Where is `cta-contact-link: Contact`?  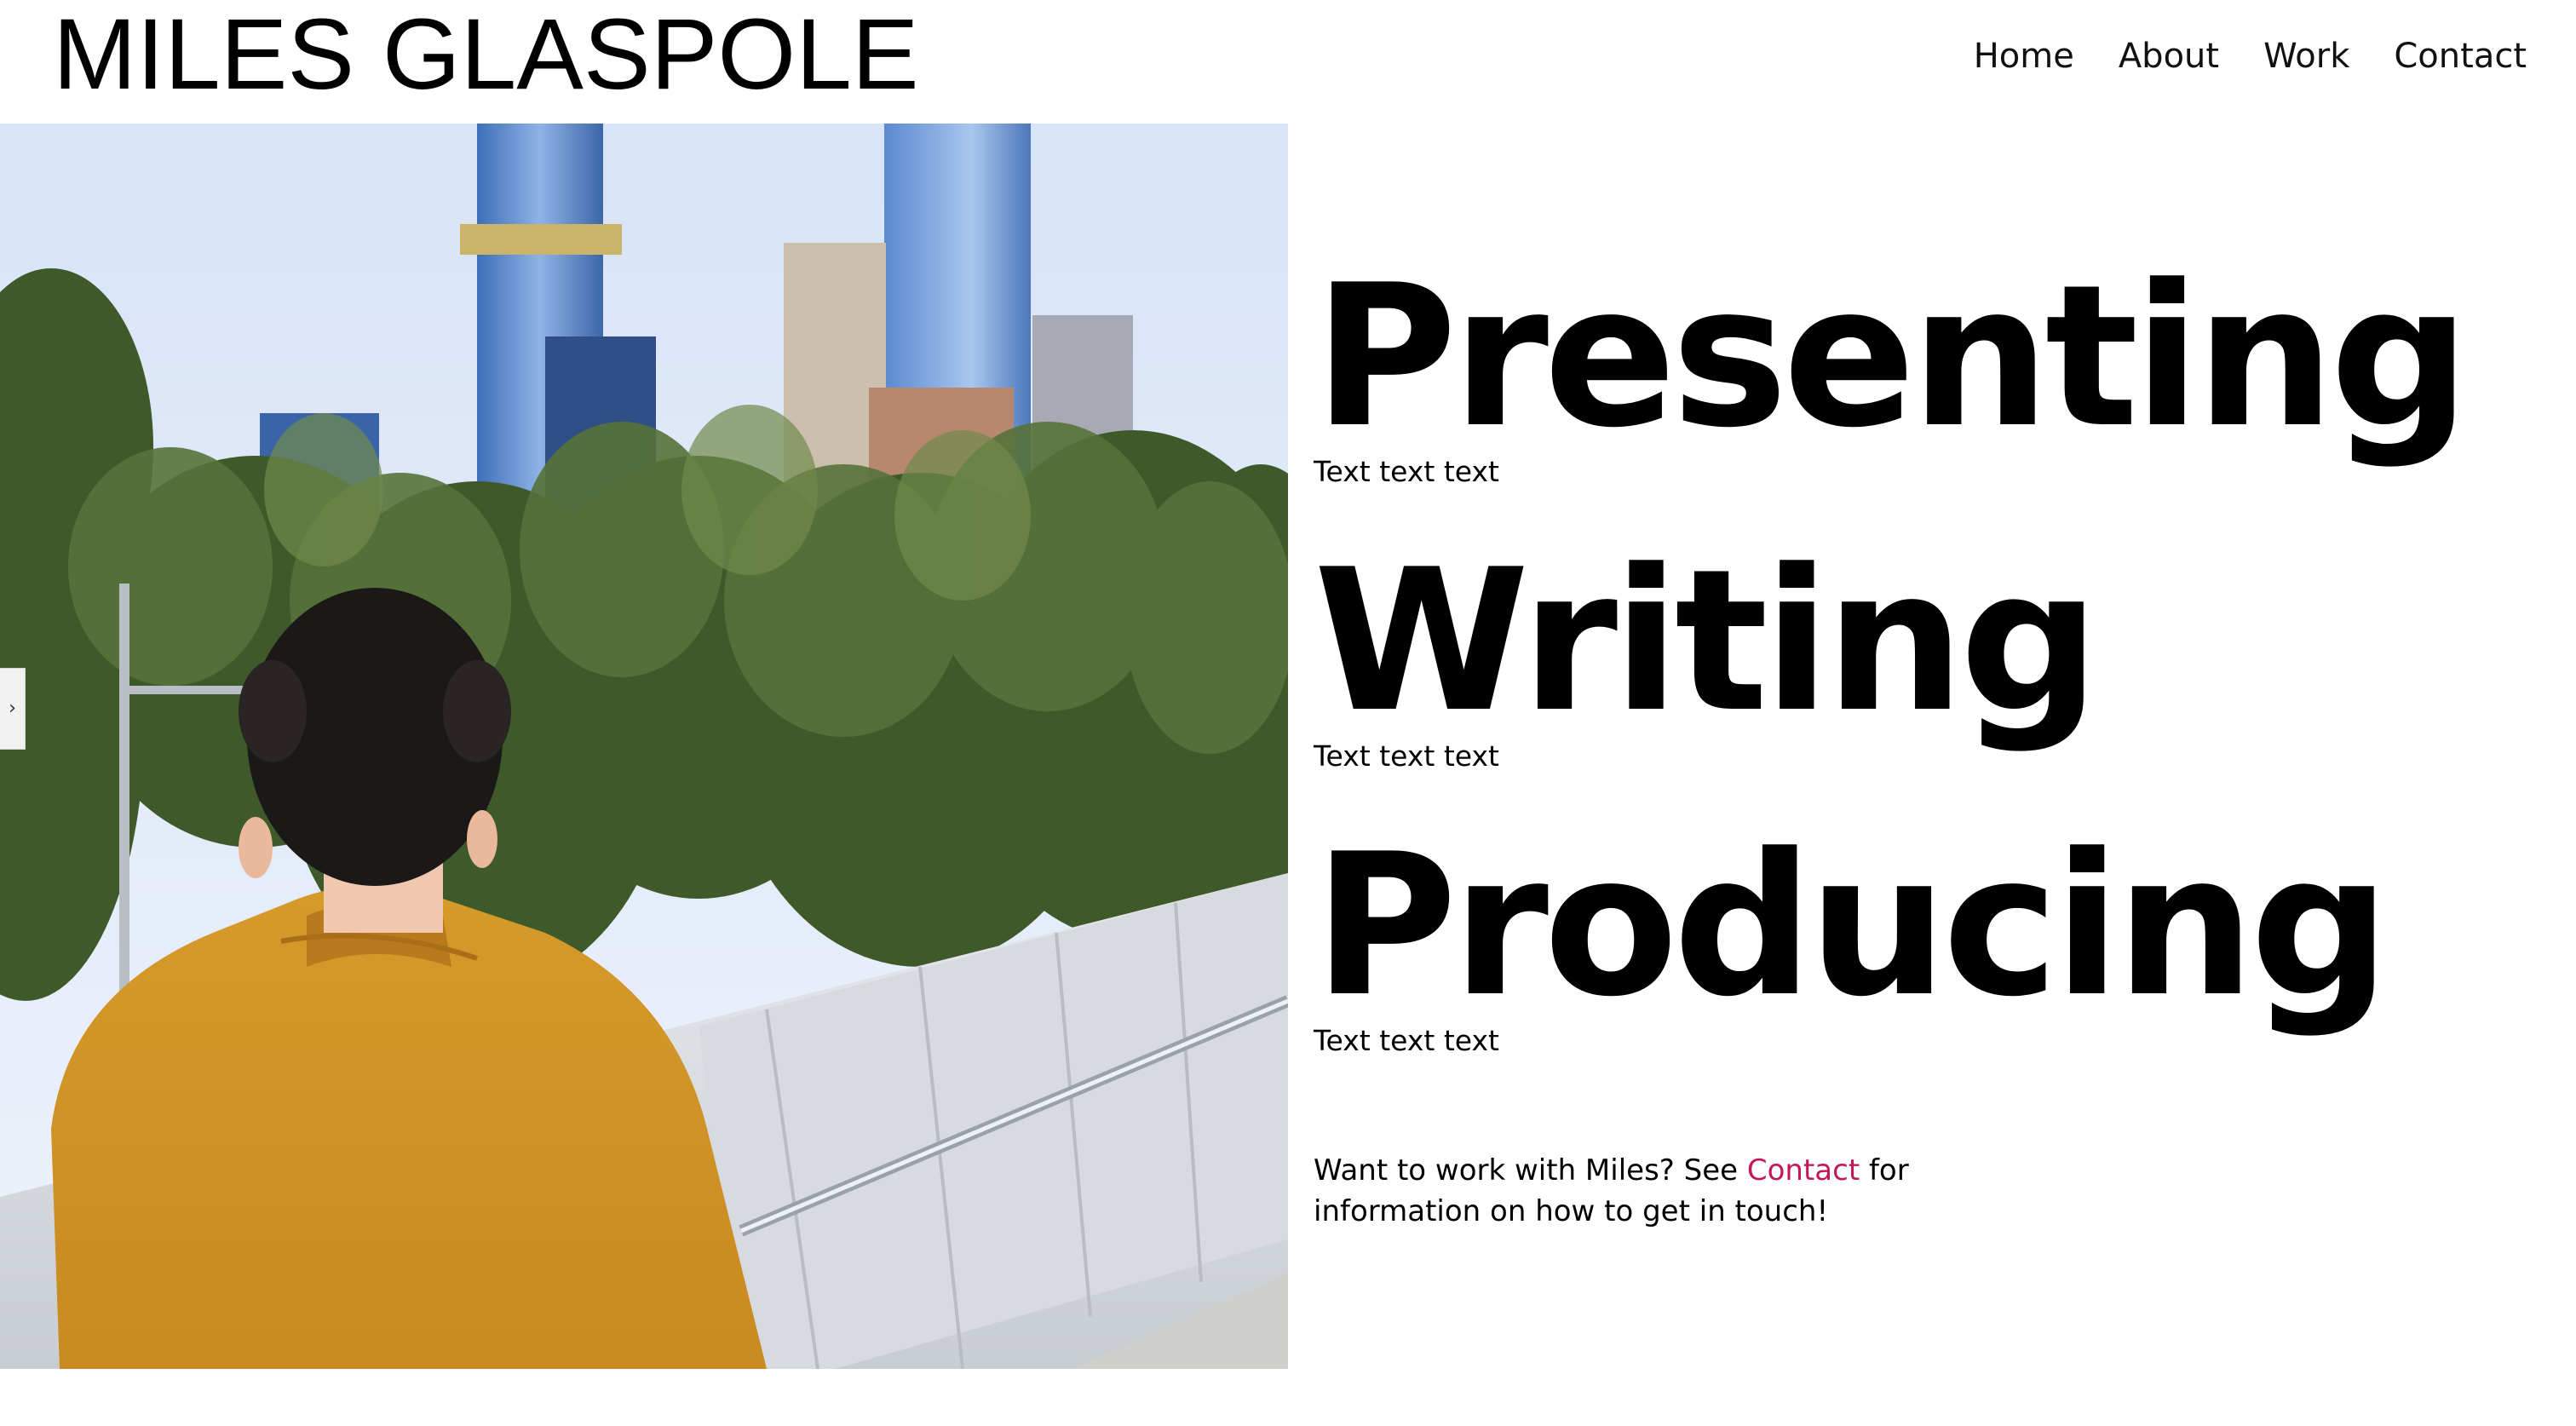
cta-contact-link: Contact is located at coordinates (1803, 1170).